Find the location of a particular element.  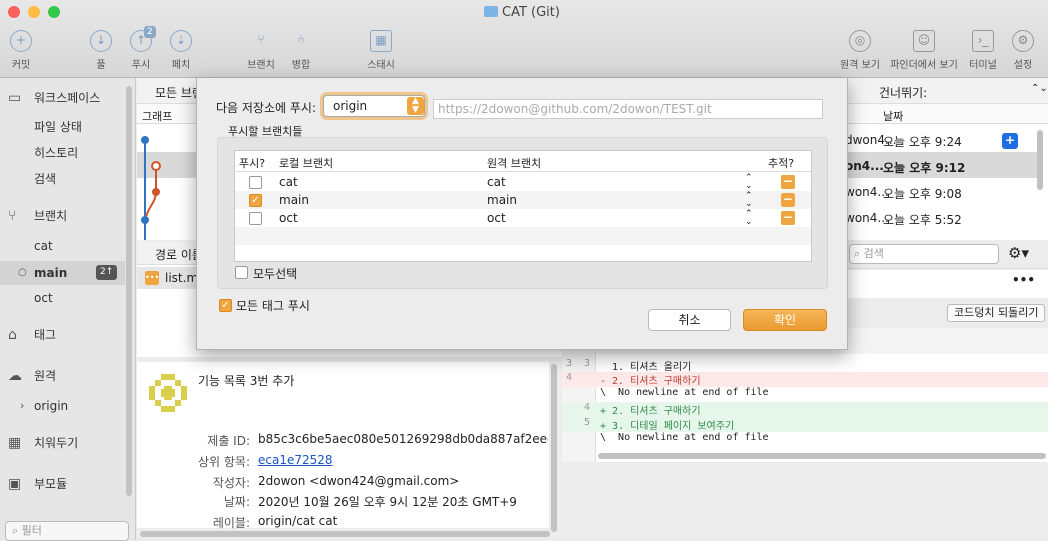

history-search-input: ⌕ 검색 is located at coordinates (924, 254).